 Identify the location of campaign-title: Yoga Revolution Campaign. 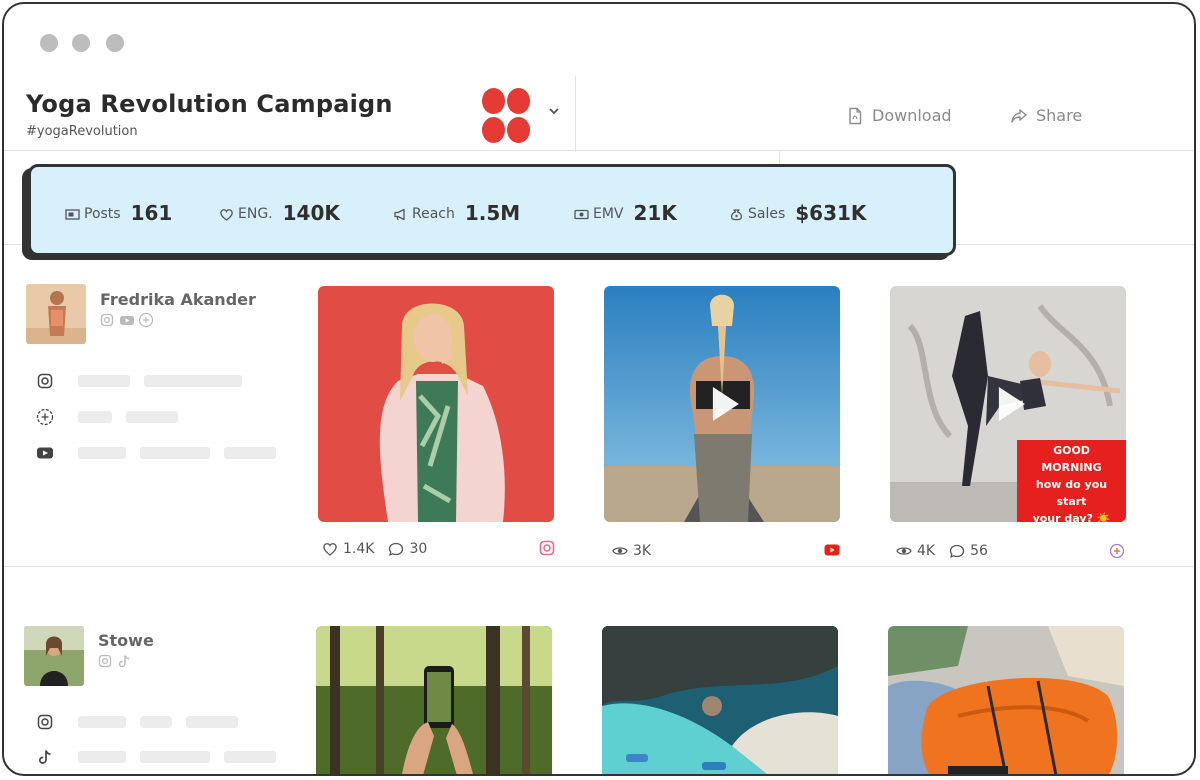
(209, 104).